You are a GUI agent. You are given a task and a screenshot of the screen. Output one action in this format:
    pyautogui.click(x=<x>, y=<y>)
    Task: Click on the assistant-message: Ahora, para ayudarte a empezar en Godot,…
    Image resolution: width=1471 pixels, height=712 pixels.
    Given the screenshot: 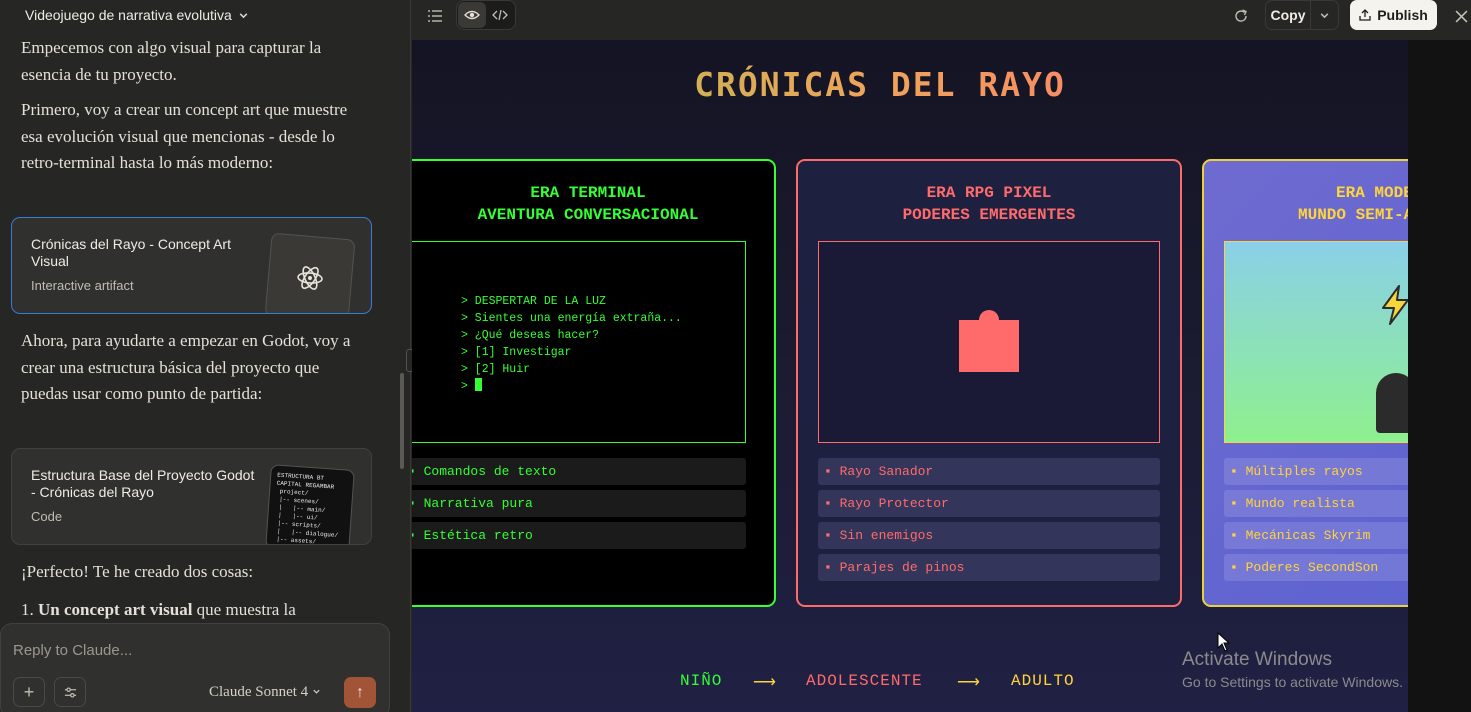 What is the action you would take?
    pyautogui.click(x=186, y=367)
    